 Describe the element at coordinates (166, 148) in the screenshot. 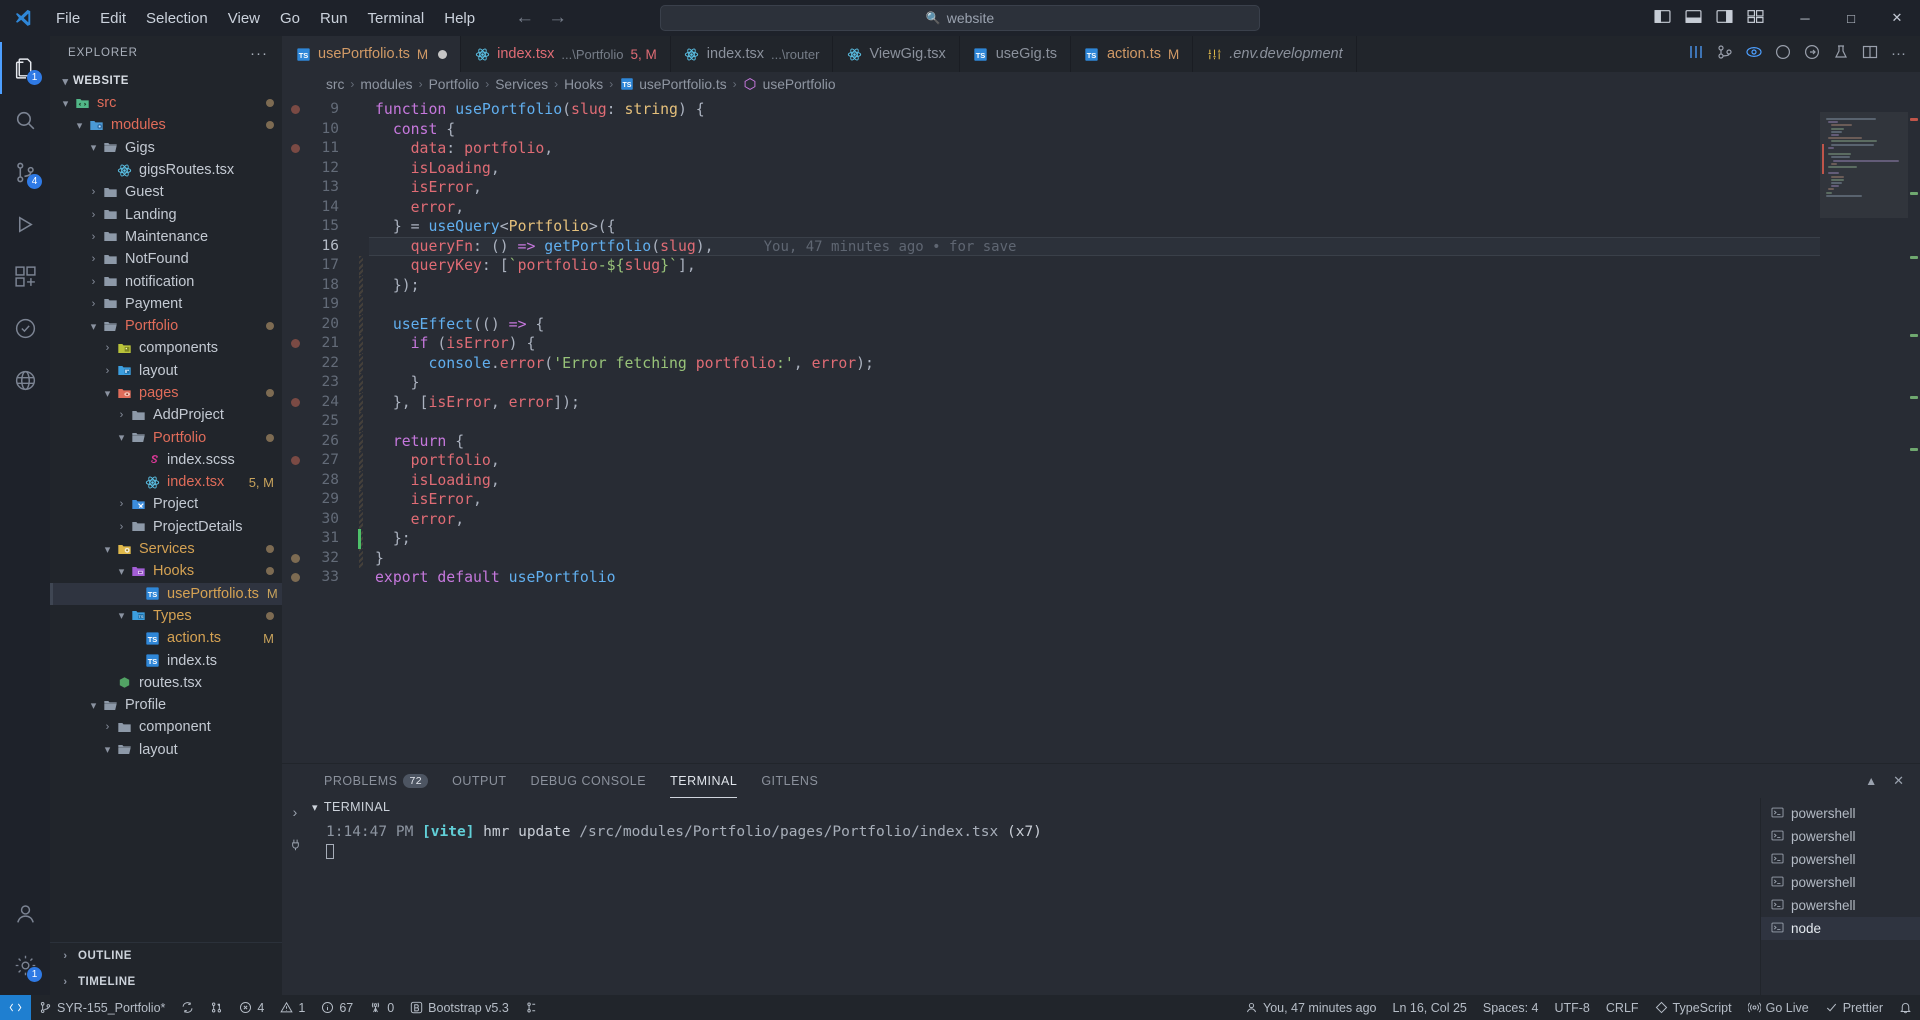

I see `tree-item-gigs: ▾ Gigs` at that location.